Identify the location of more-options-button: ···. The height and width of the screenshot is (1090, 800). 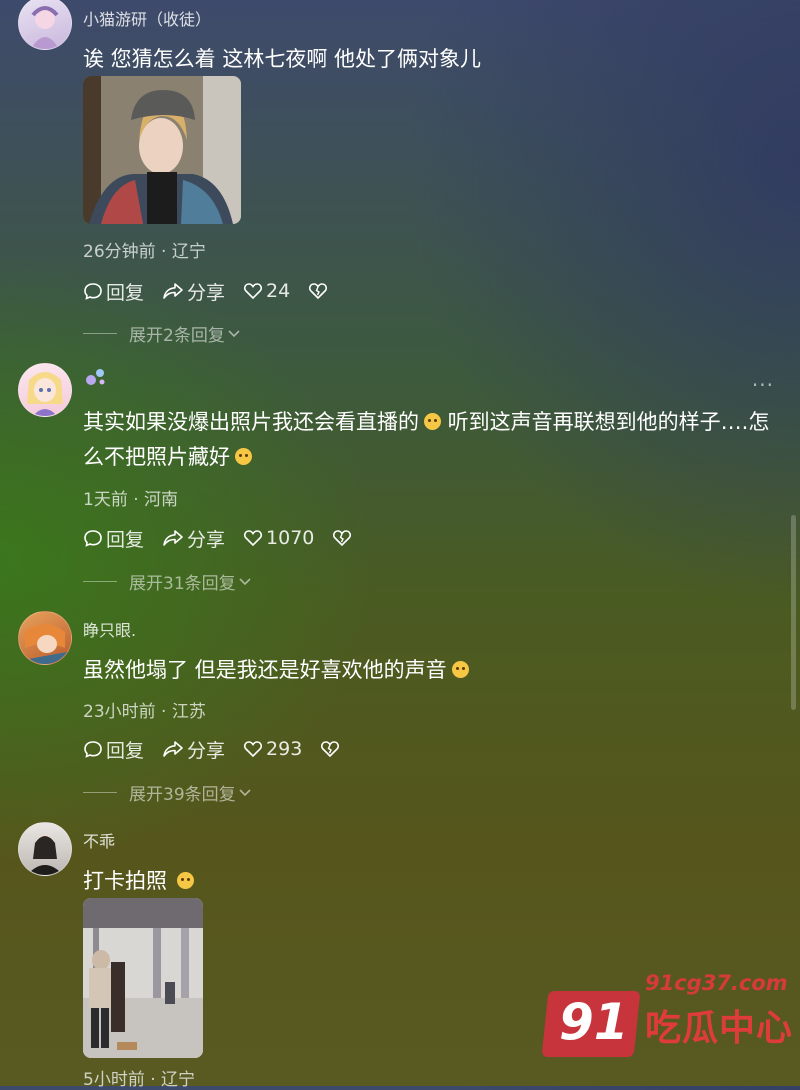
(763, 385).